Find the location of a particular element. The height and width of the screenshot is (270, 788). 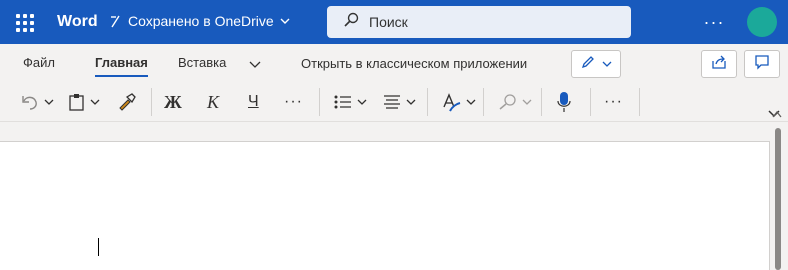

find-button is located at coordinates (515, 102).